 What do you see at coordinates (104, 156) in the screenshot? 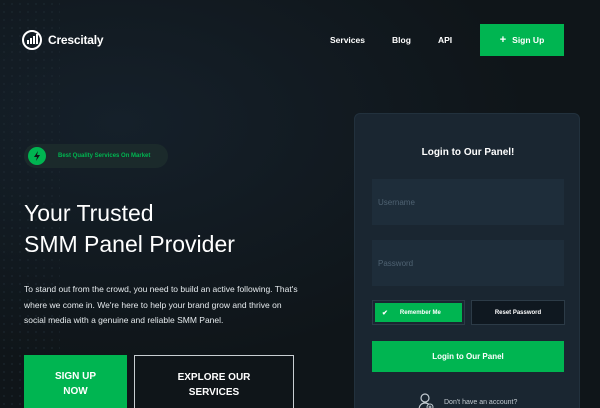
I see `badge-label: Best Quality Services On Market` at bounding box center [104, 156].